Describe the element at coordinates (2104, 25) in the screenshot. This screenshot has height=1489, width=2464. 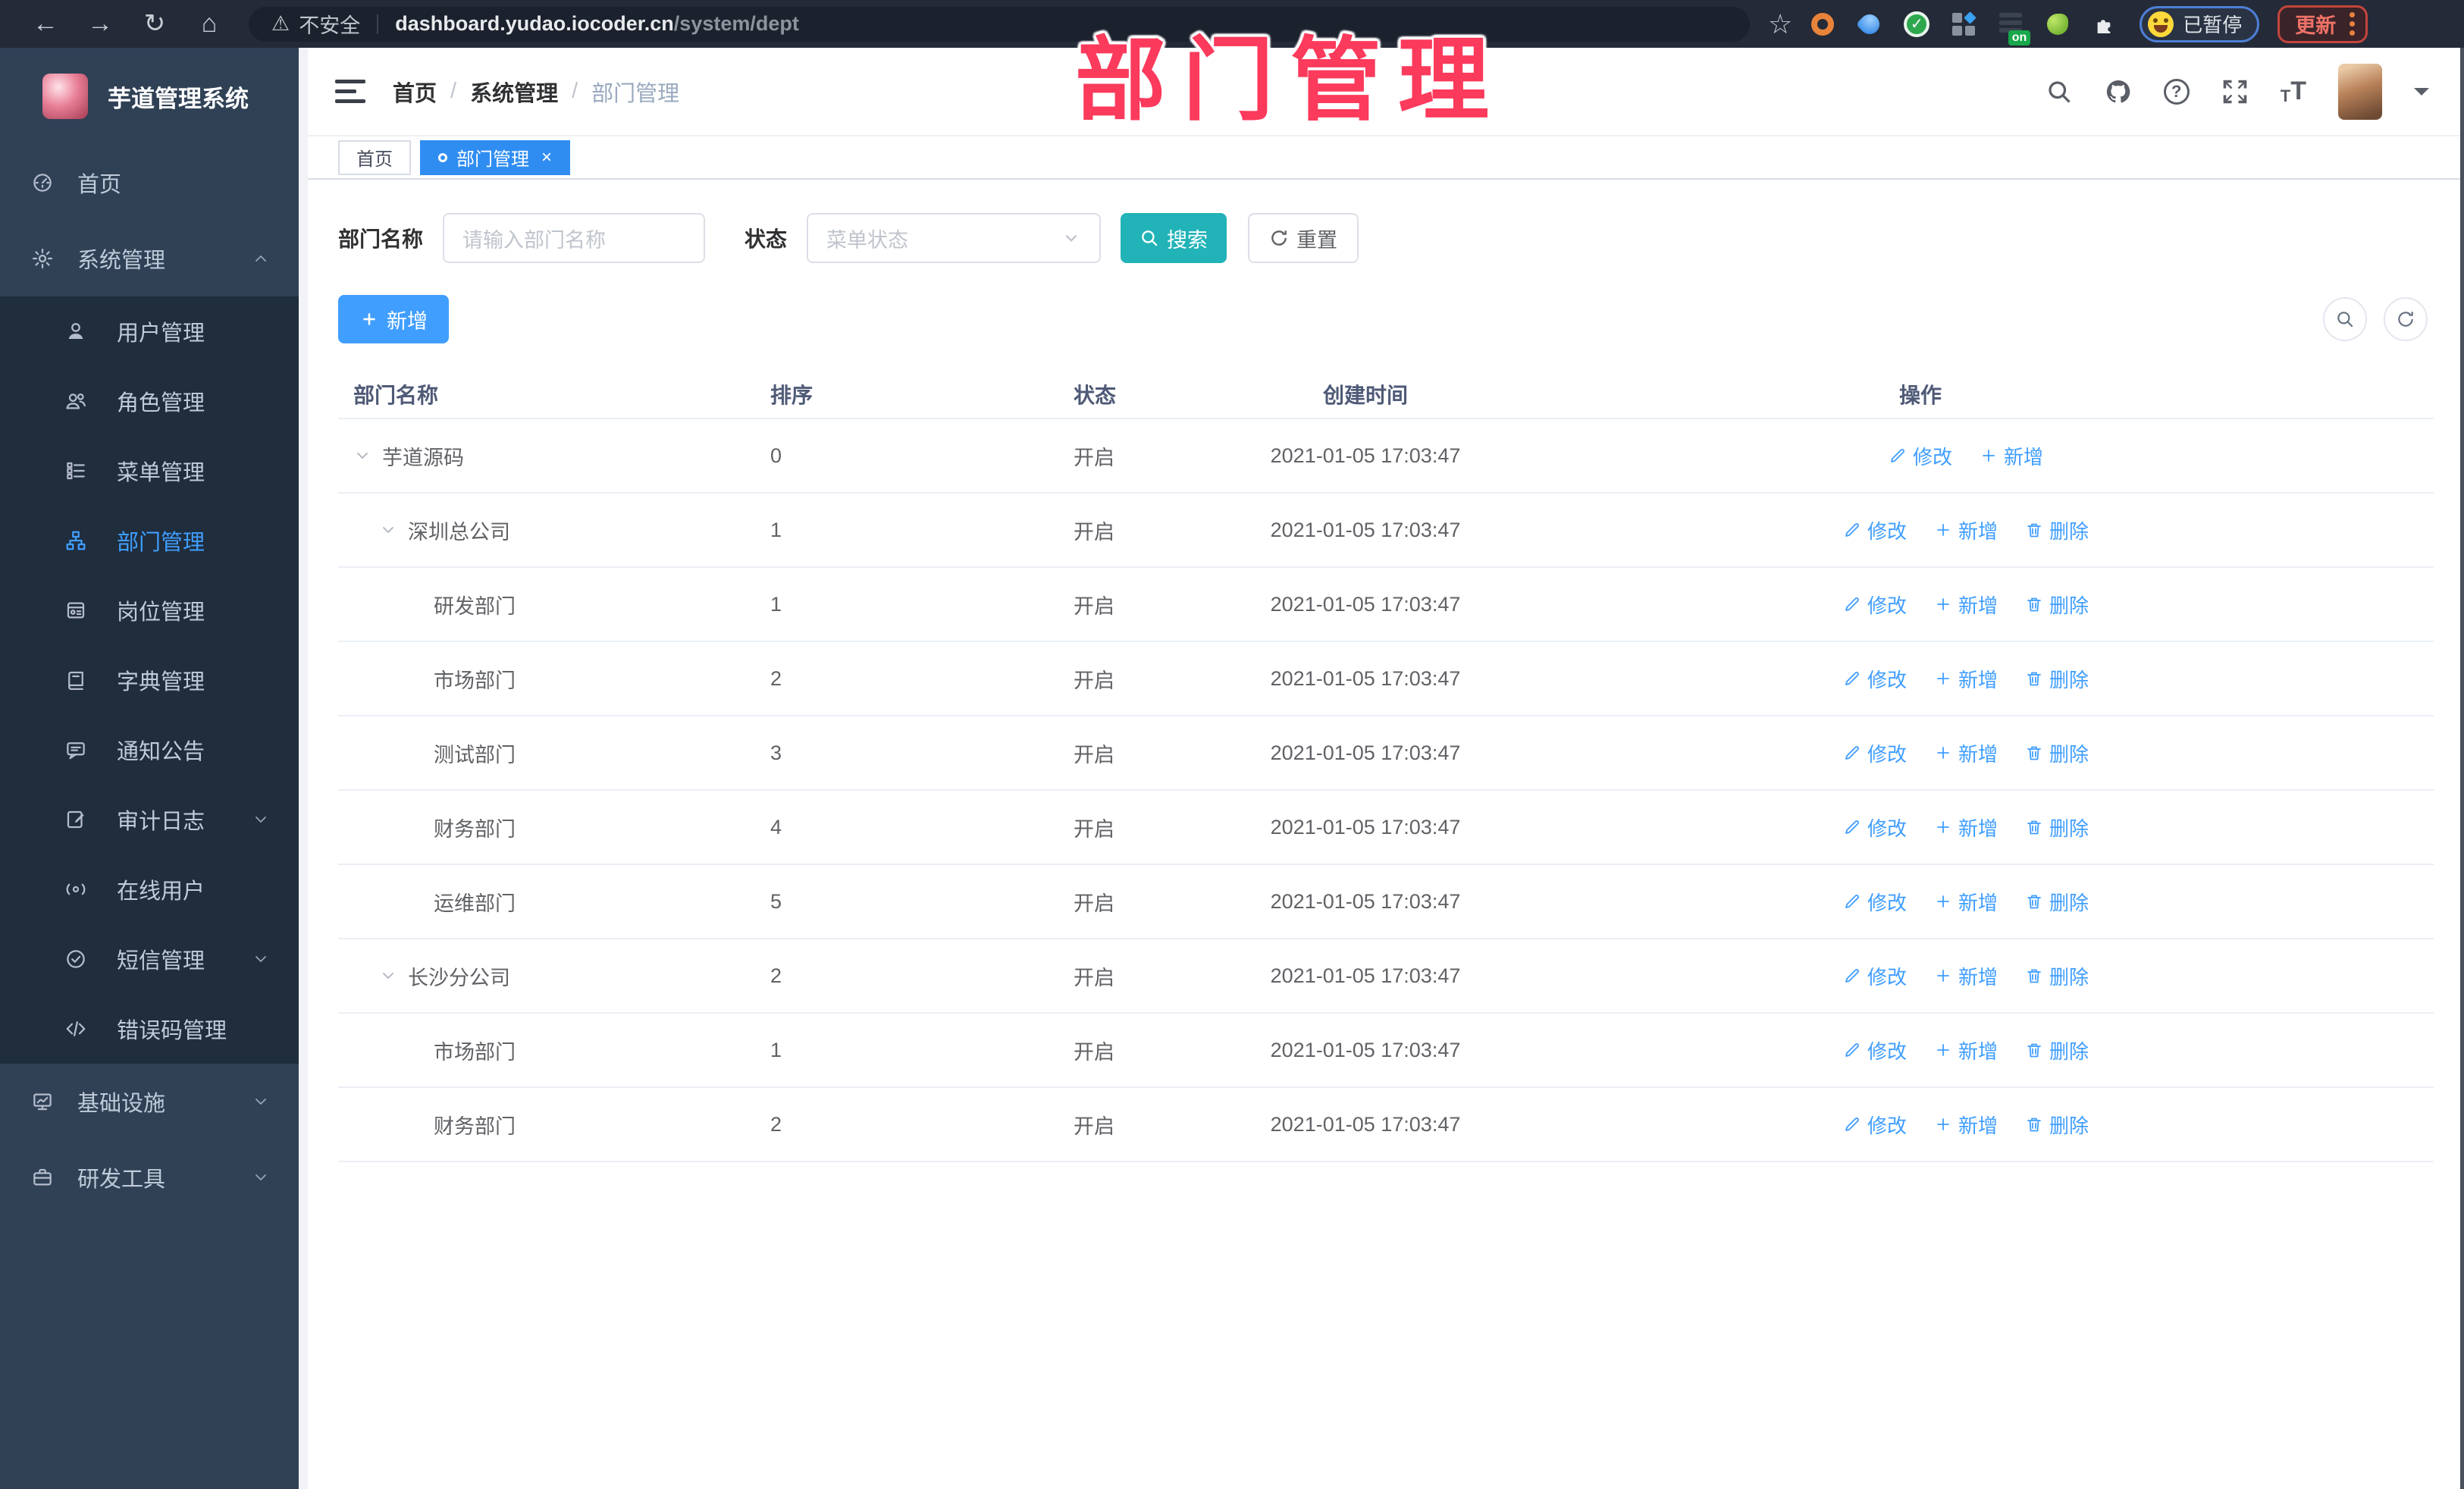
I see `puzzle-extensions-icon` at that location.